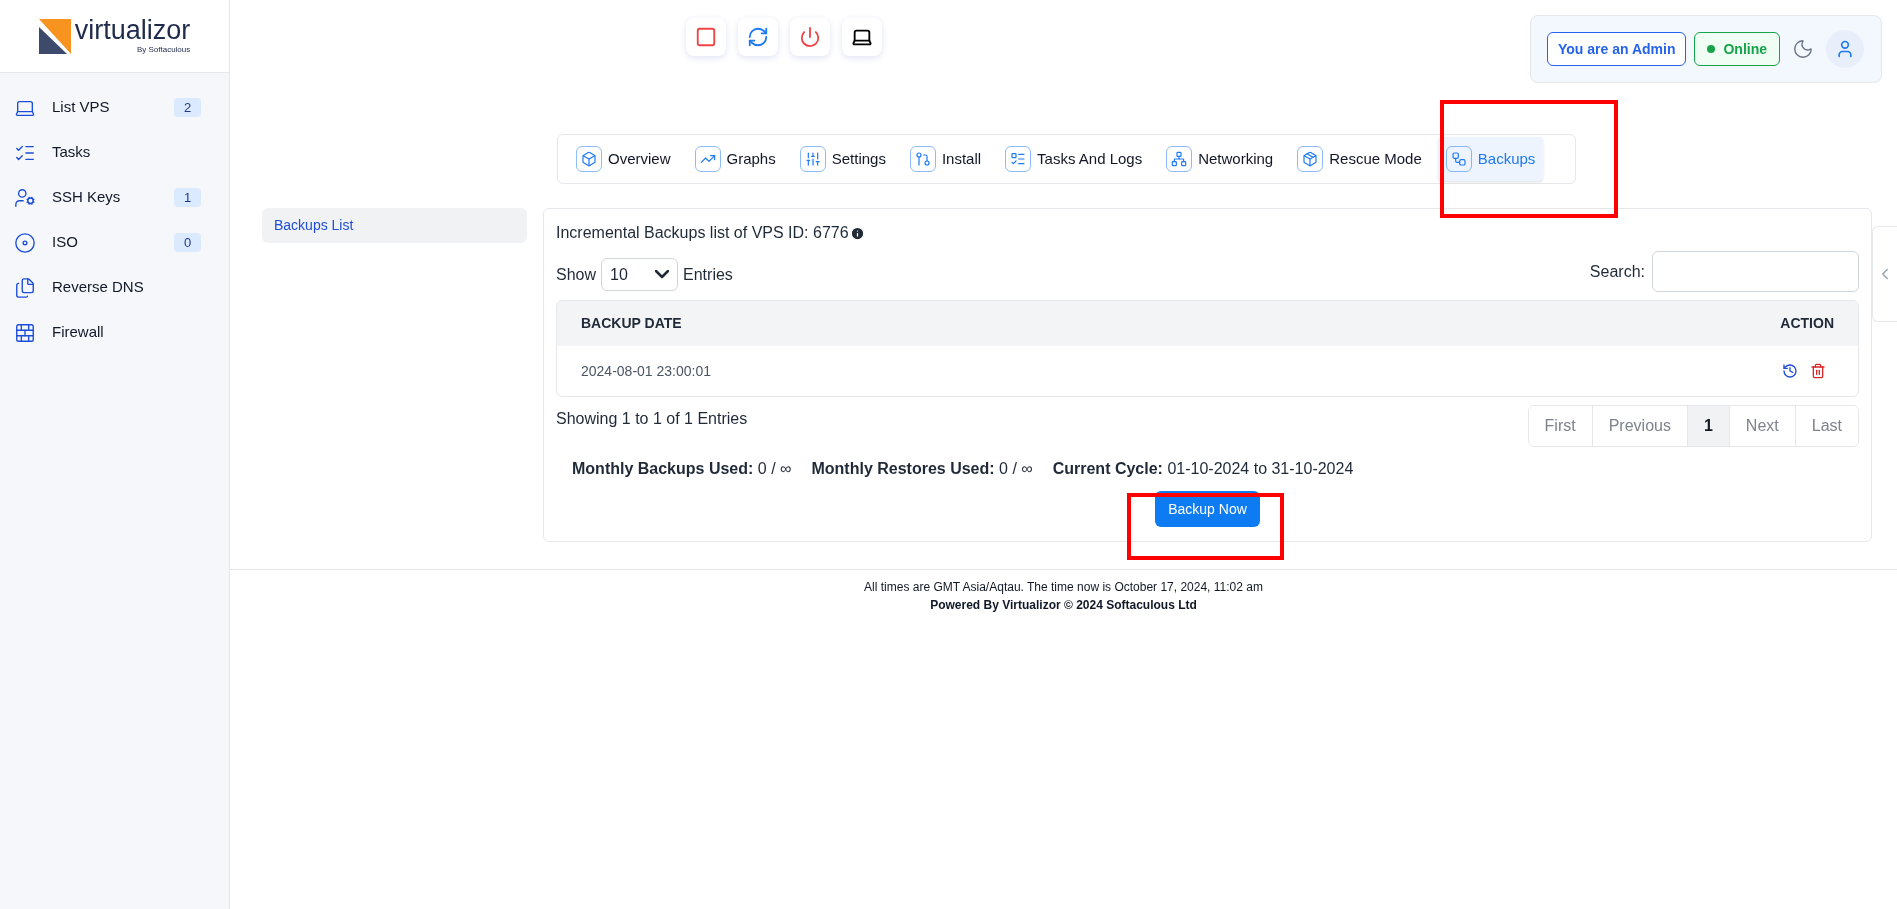 Image resolution: width=1897 pixels, height=909 pixels. I want to click on info-icon, so click(857, 233).